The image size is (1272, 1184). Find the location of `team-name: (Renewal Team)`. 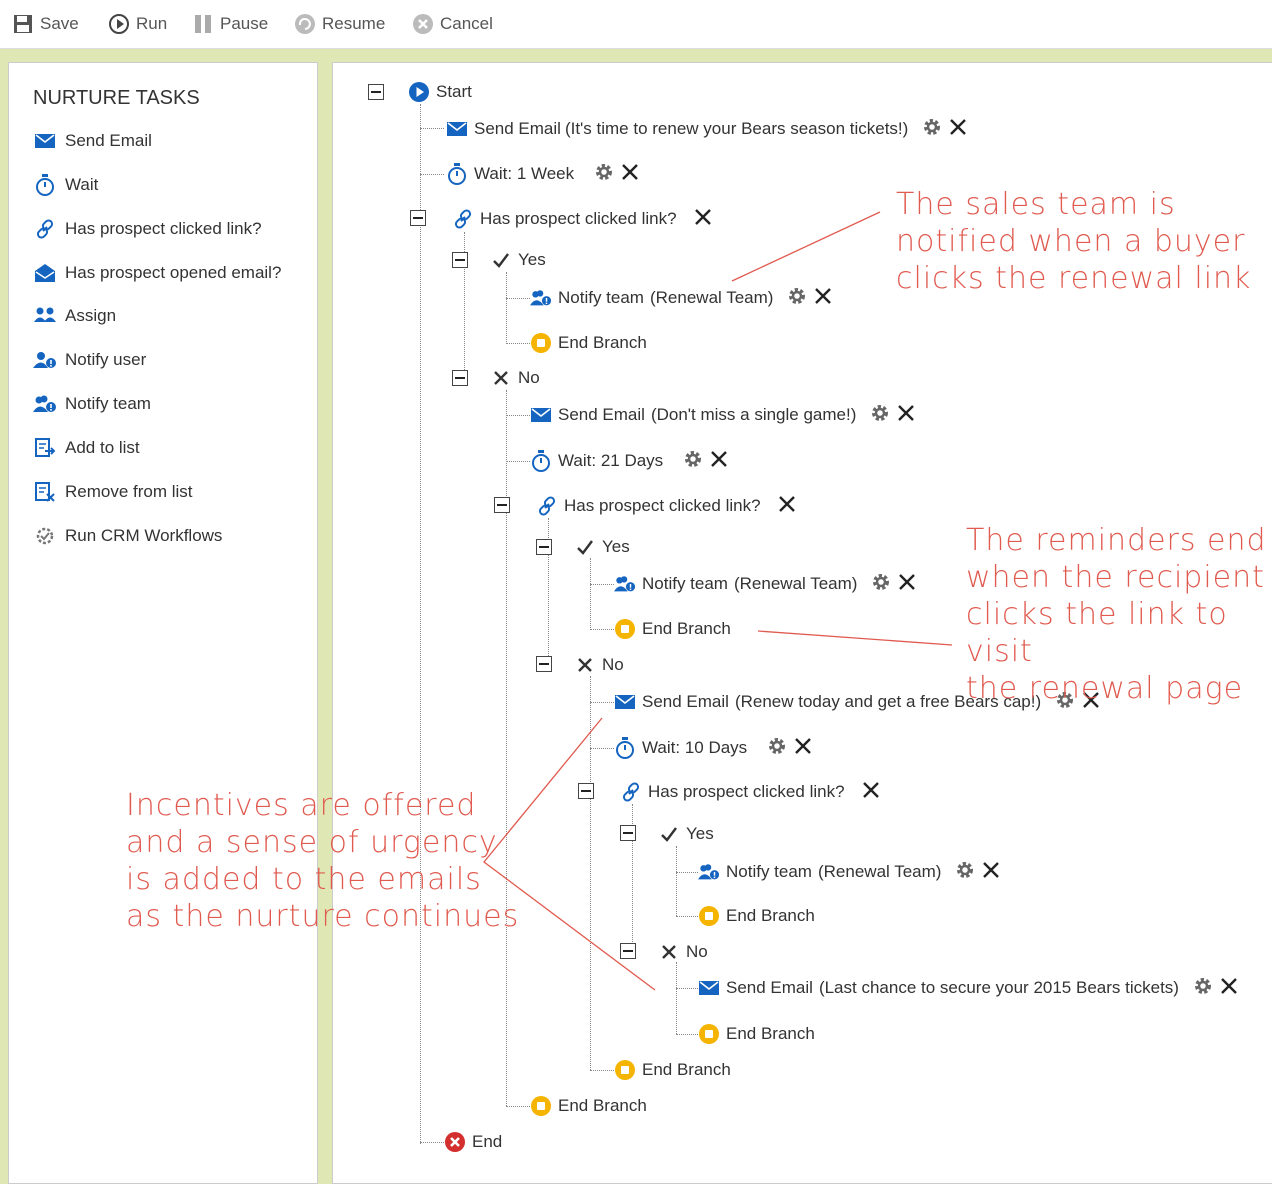

team-name: (Renewal Team) is located at coordinates (879, 871).